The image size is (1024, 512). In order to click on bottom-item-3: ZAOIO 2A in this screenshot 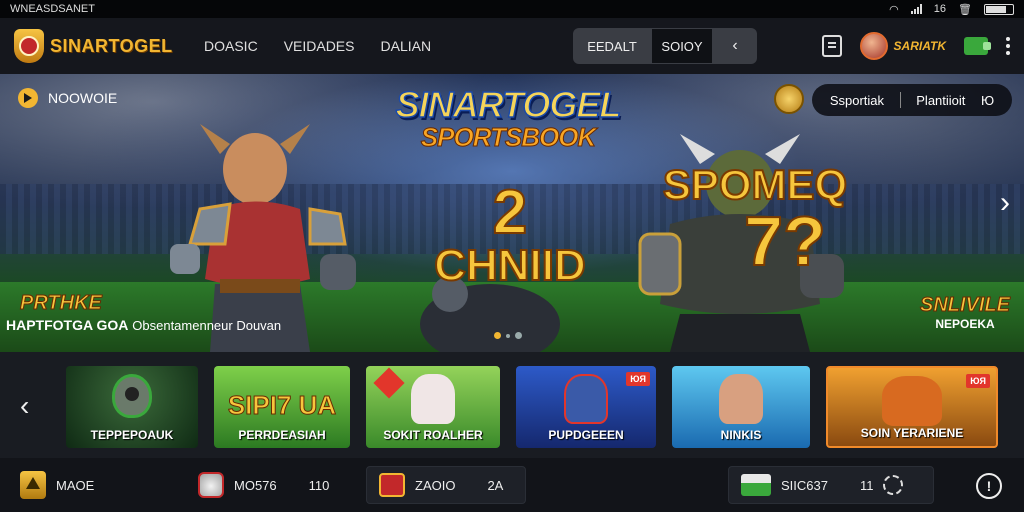, I will do `click(446, 485)`.